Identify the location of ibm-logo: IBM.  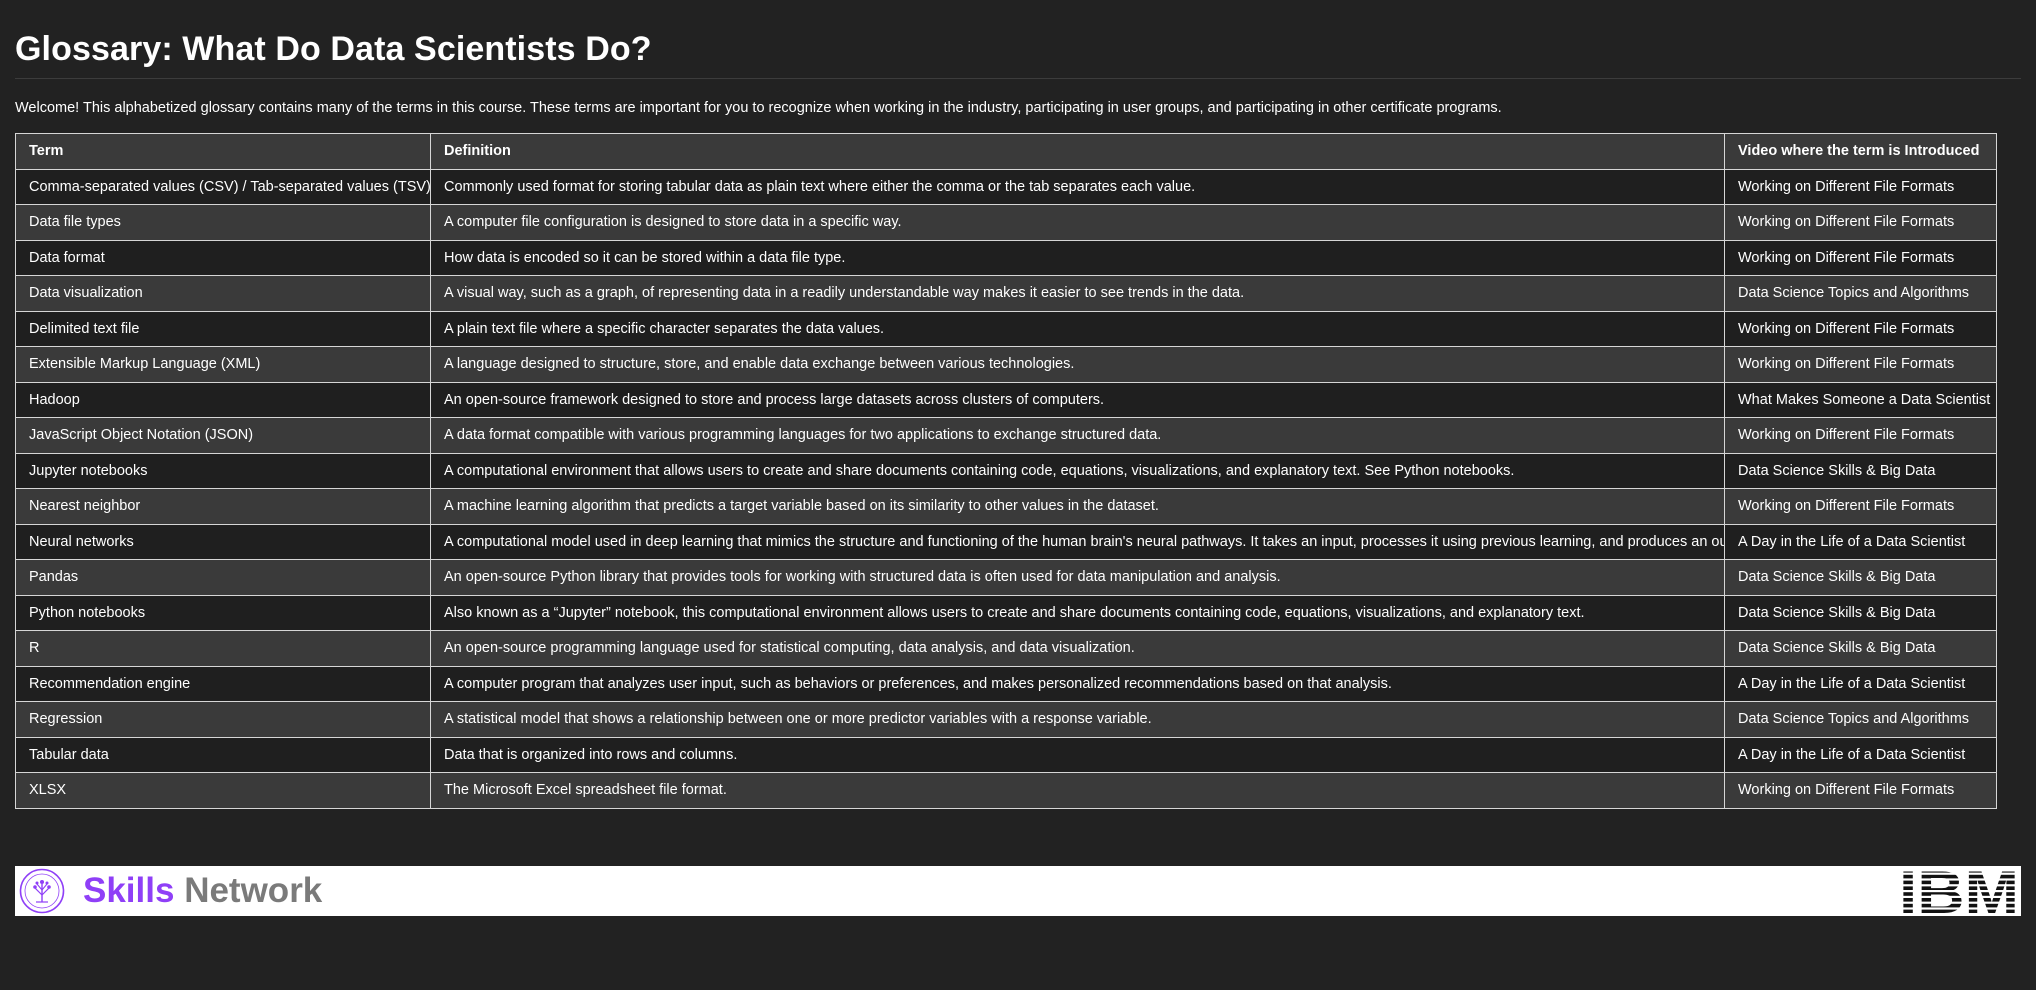
(1959, 891).